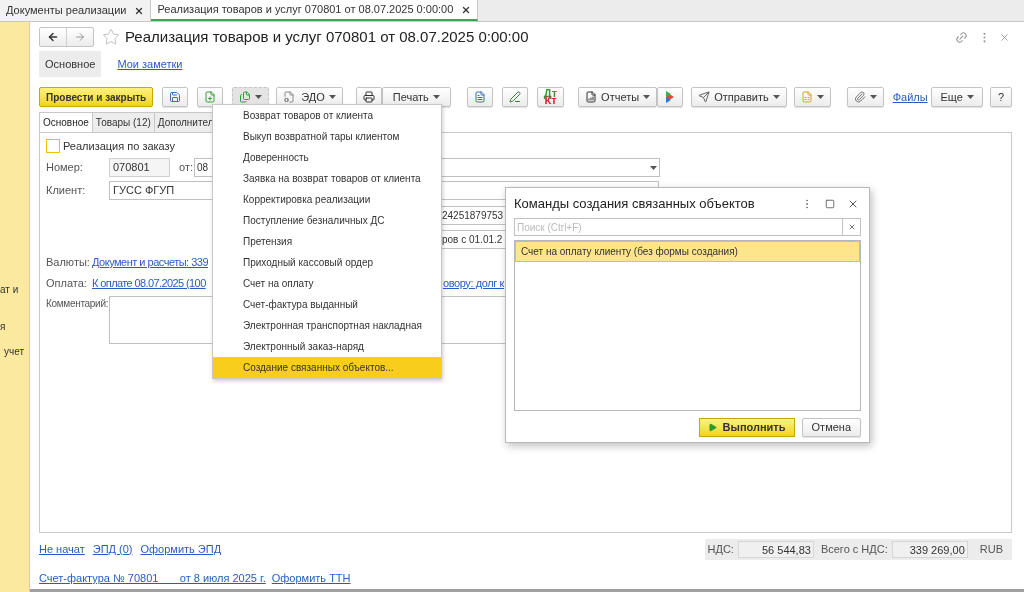  What do you see at coordinates (144, 191) in the screenshot?
I see `field-value: ГУСС ФГУП` at bounding box center [144, 191].